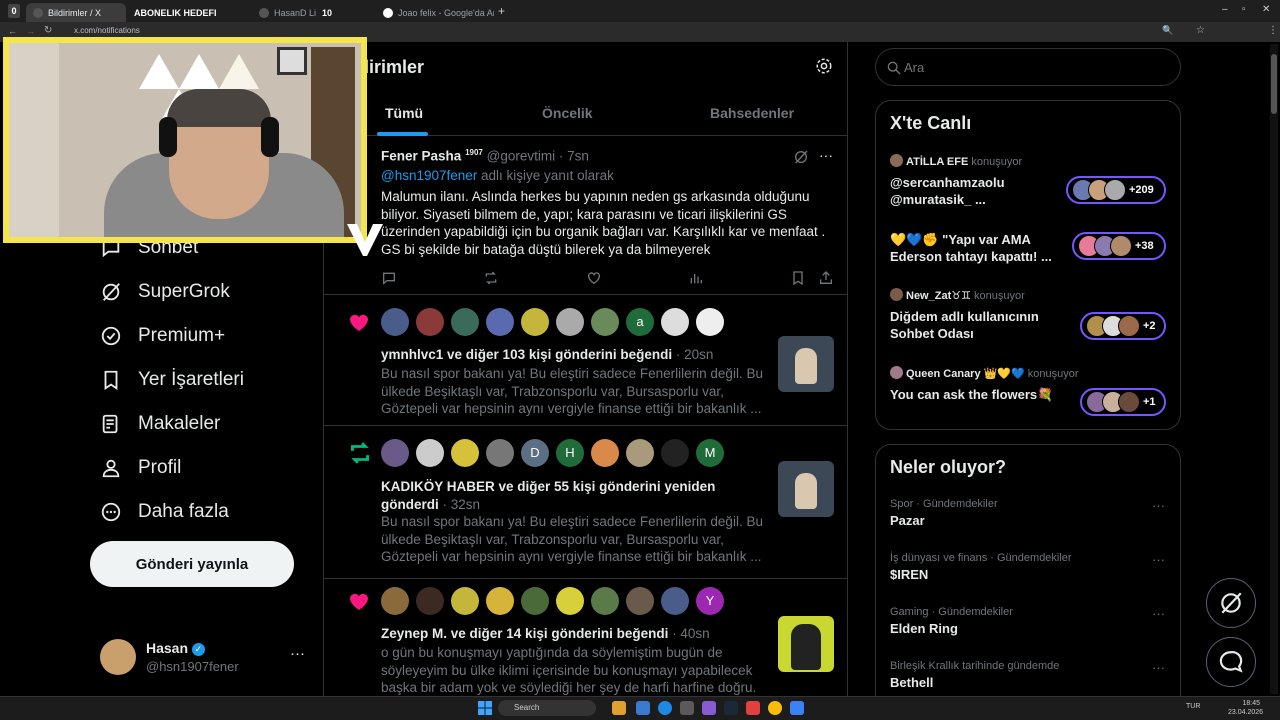 The width and height of the screenshot is (1280, 720). I want to click on tab-subscription-goal: ABONELIK HEDEFI, so click(189, 12).